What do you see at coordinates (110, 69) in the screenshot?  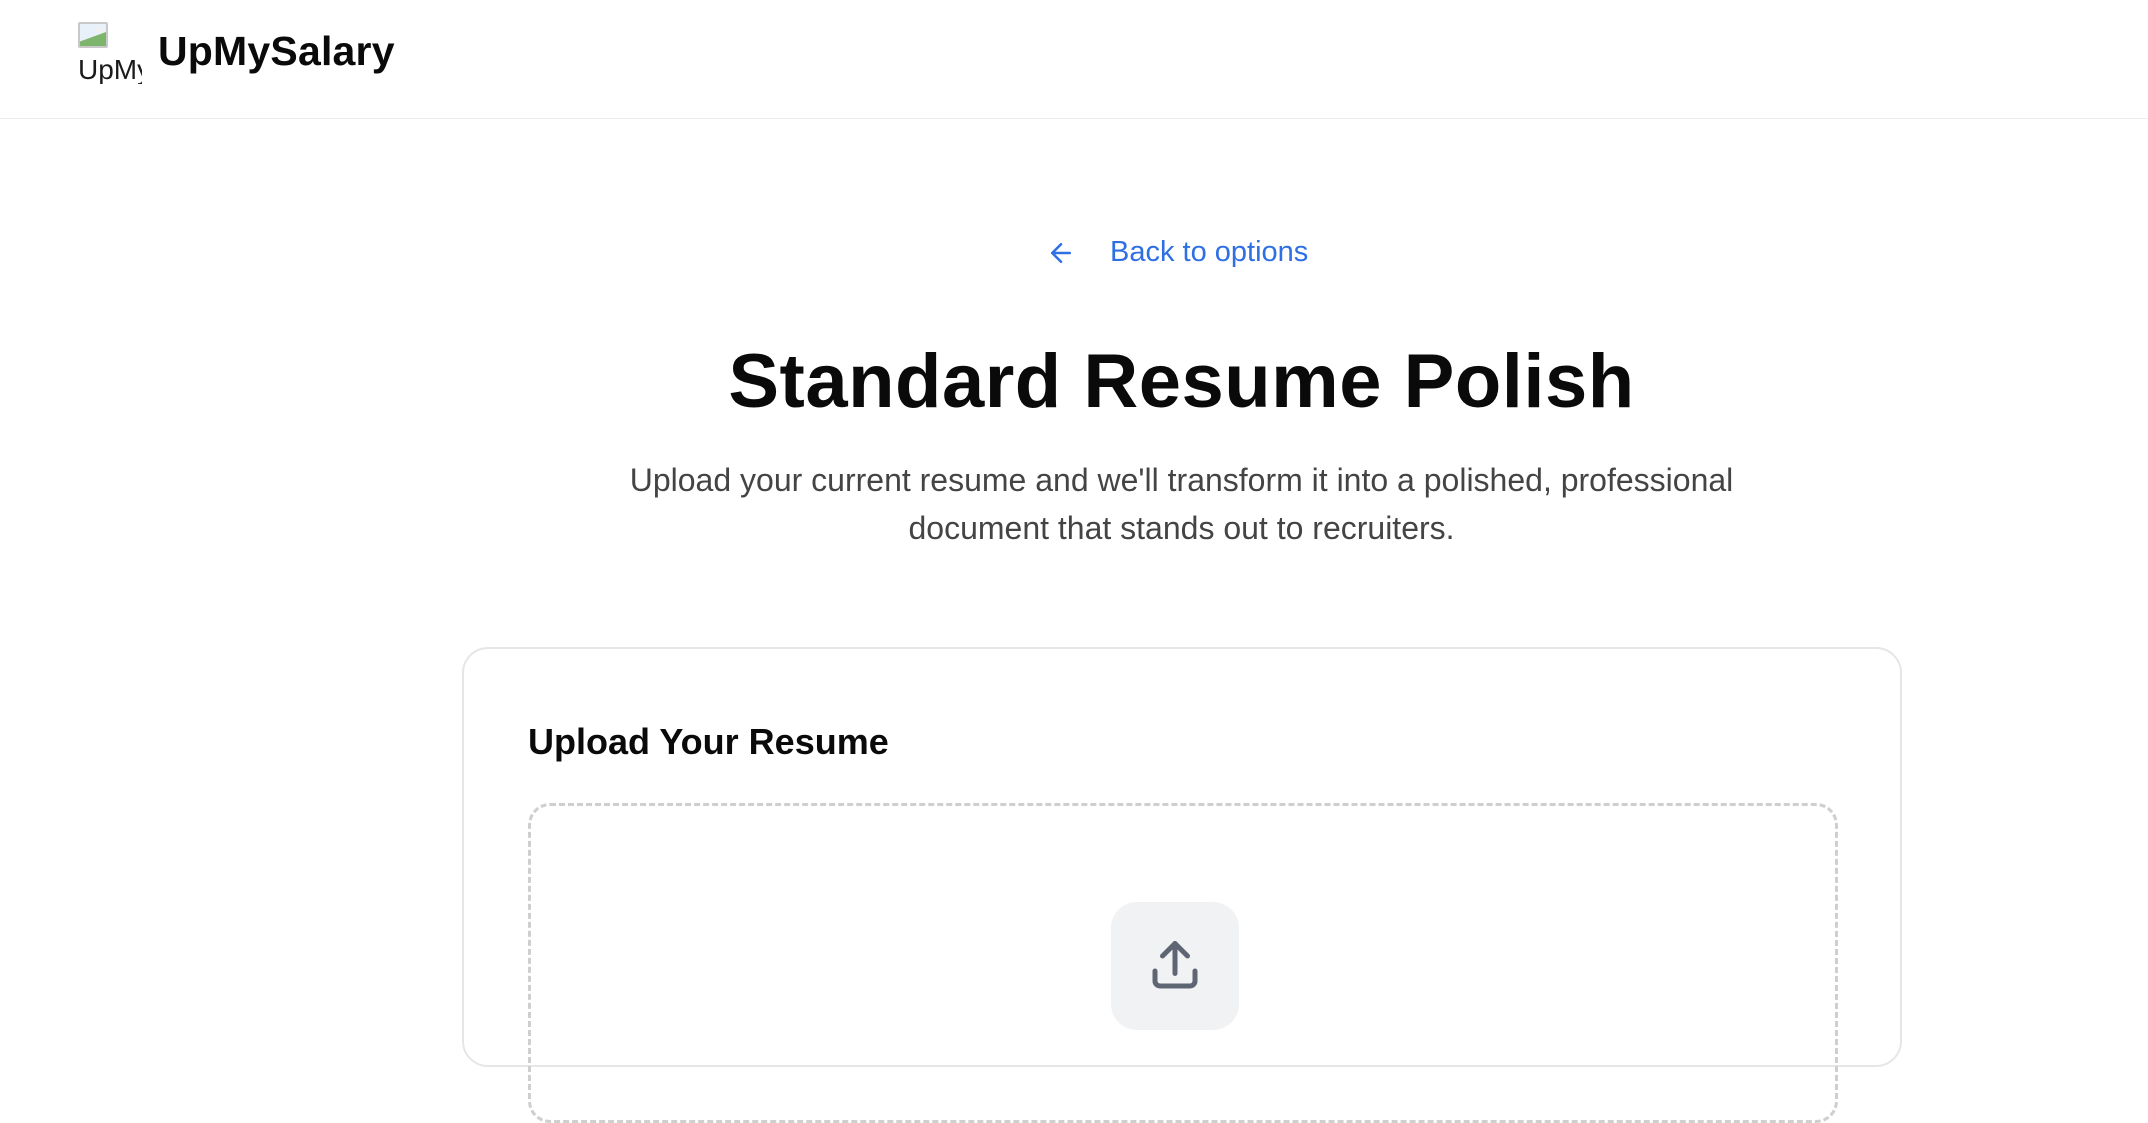 I see `logo-alt-text: UpMySalary` at bounding box center [110, 69].